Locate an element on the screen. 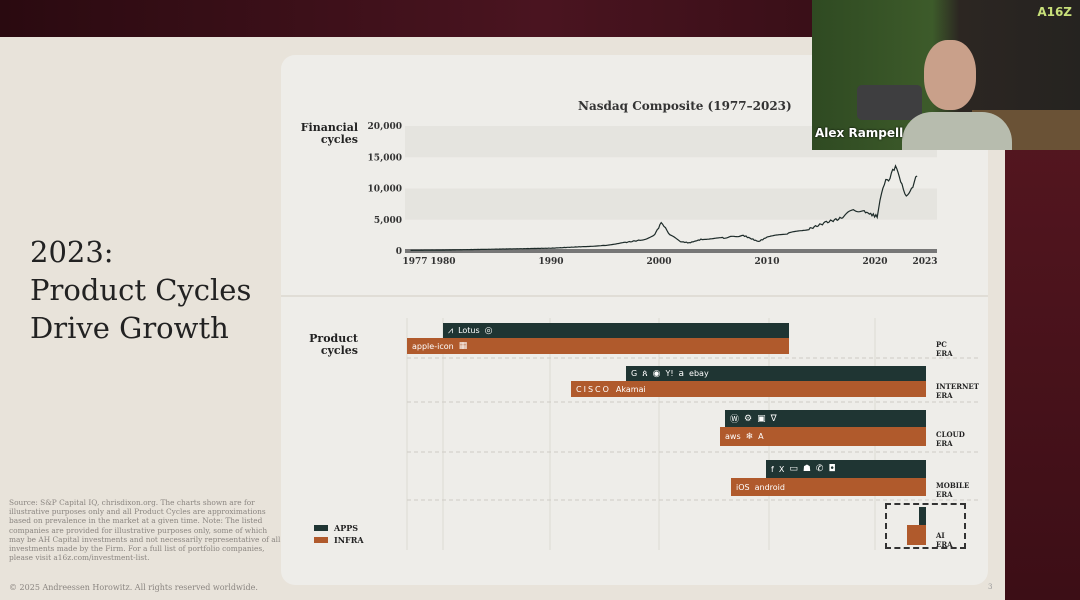  x-tick-label: 2010 is located at coordinates (766, 262).